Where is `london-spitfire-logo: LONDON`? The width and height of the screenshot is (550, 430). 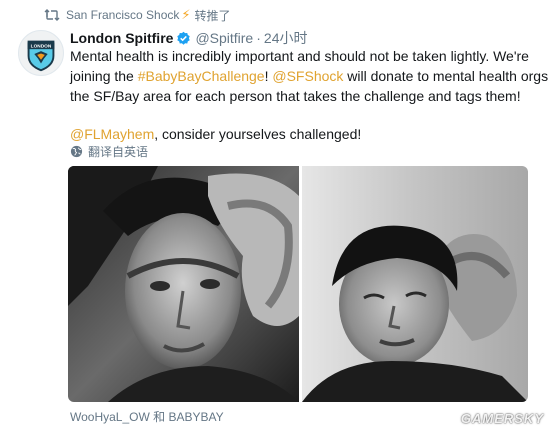
london-spitfire-logo: LONDON is located at coordinates (41, 56).